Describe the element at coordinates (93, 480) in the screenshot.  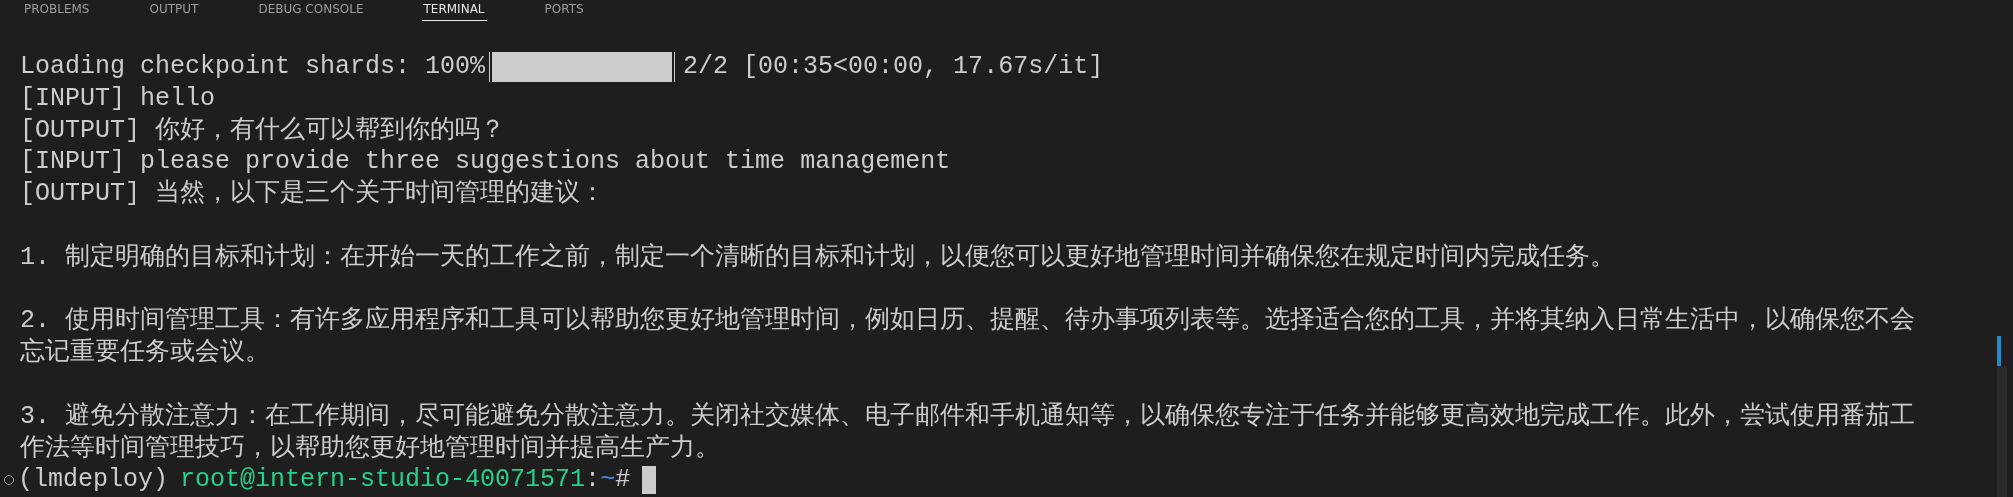
I see `prompt-env: (lmdeploy)` at that location.